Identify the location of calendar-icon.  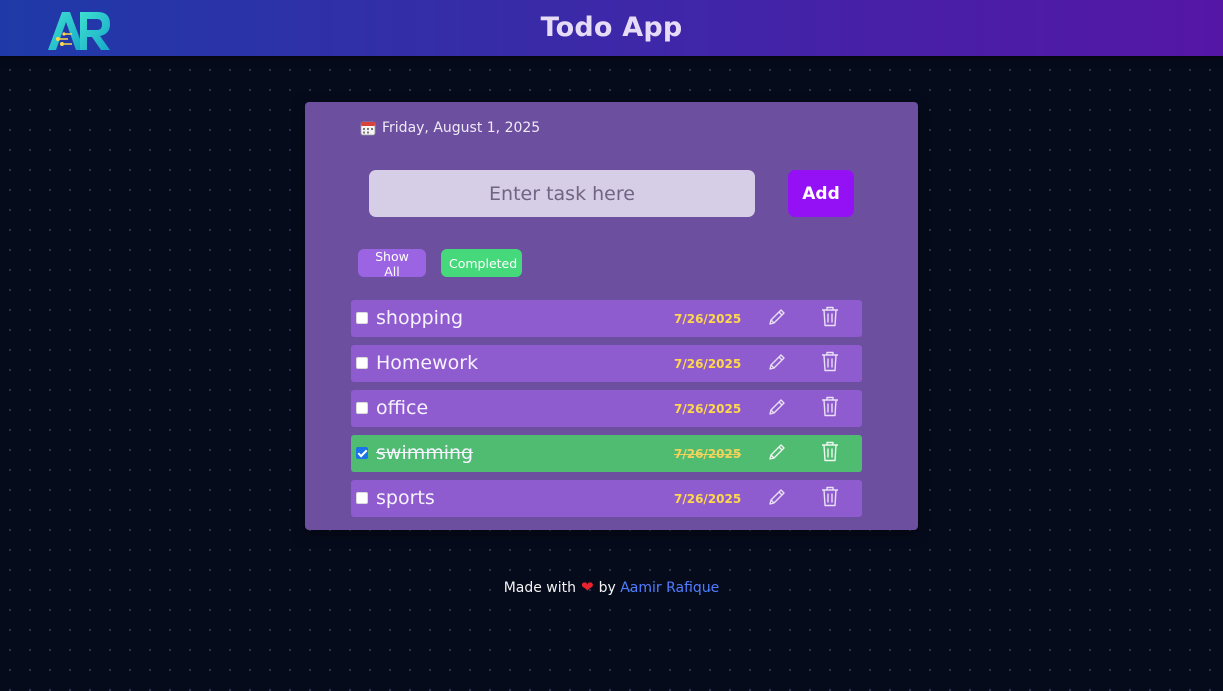
(368, 128).